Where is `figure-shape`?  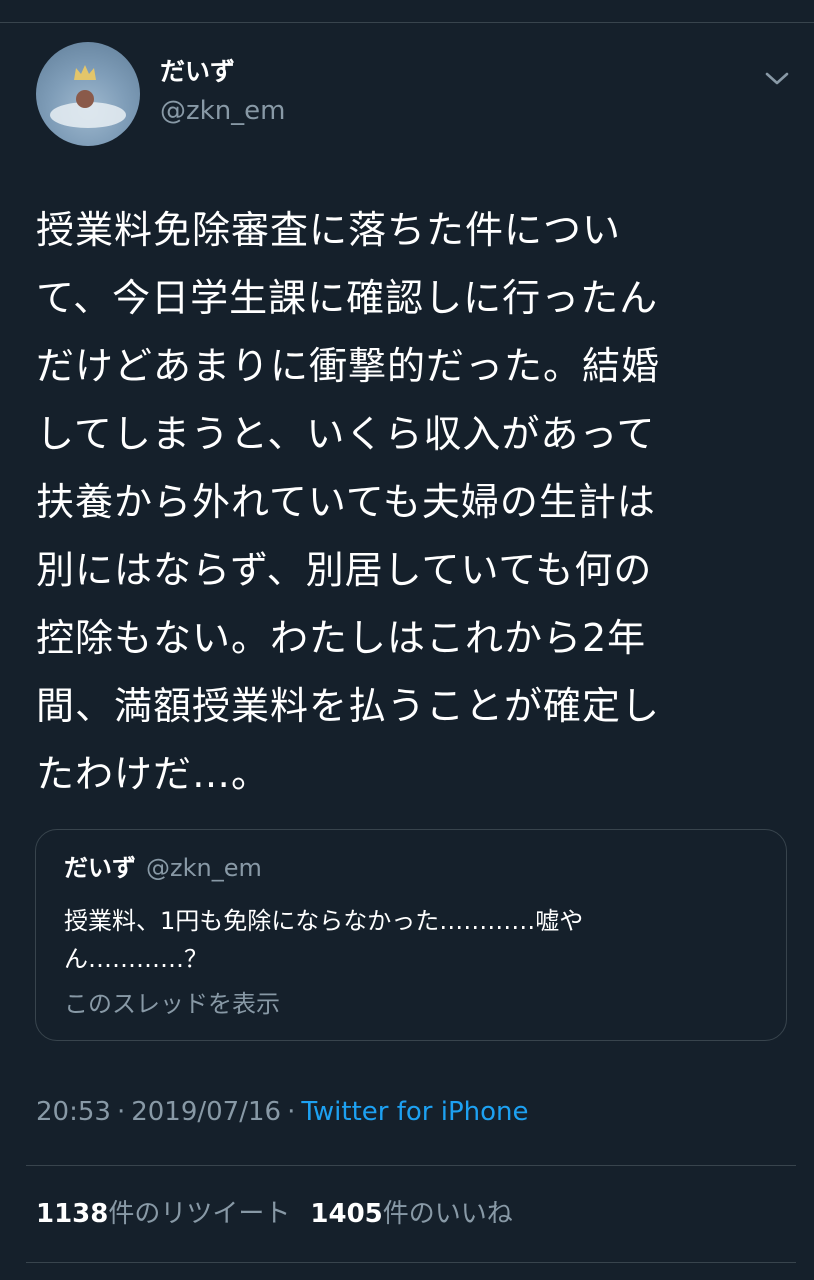
figure-shape is located at coordinates (85, 99).